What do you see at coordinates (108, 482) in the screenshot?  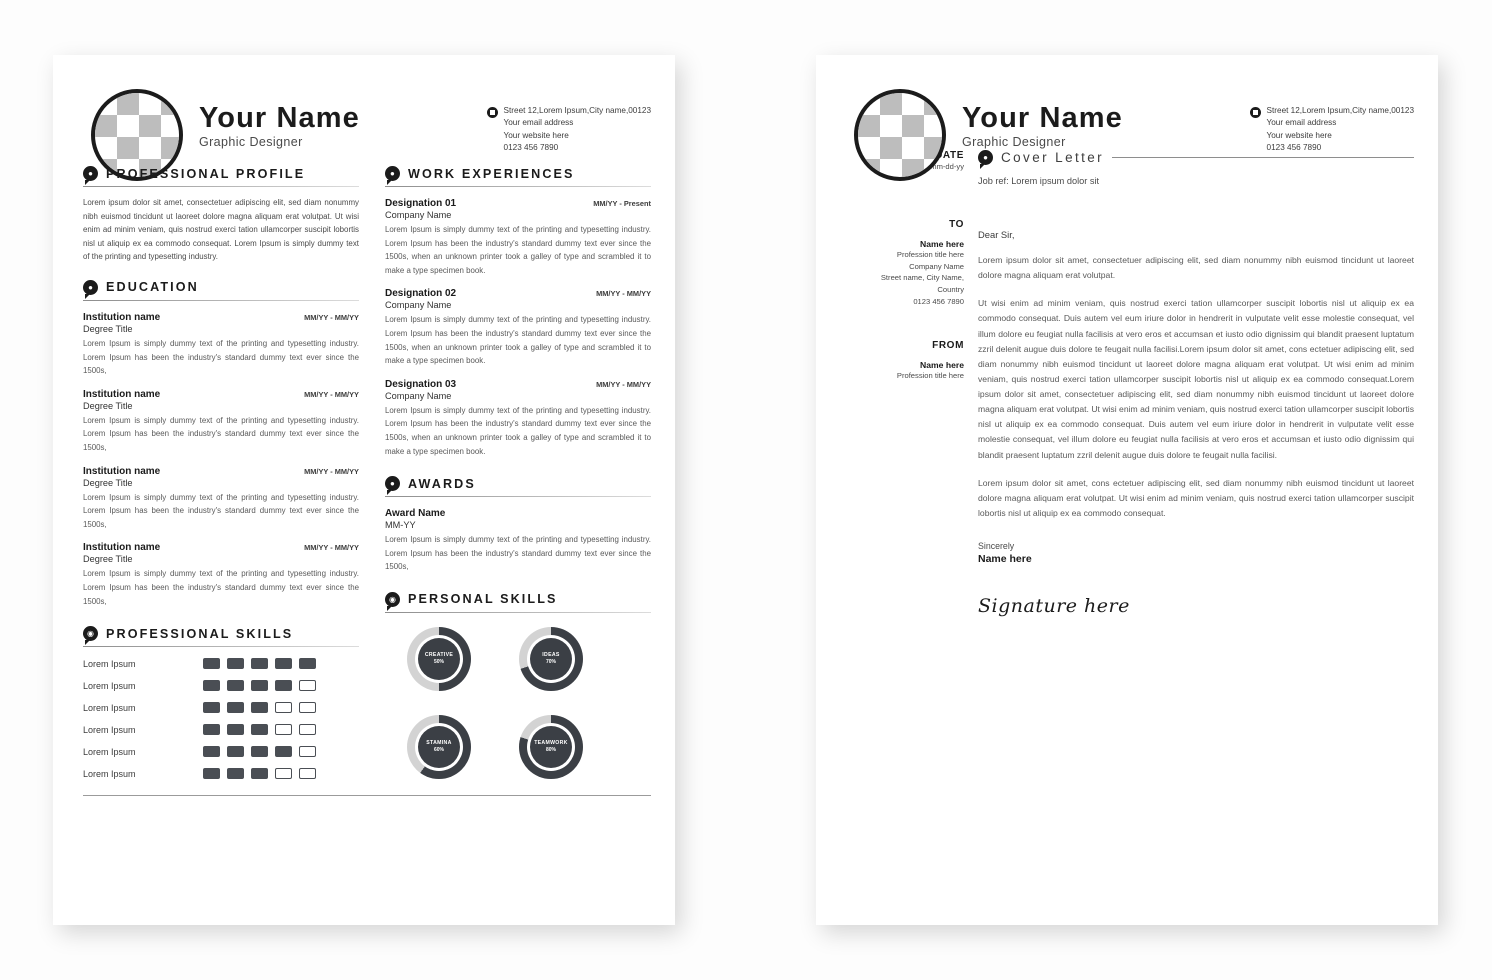 I see `degree-title: Degree Title` at bounding box center [108, 482].